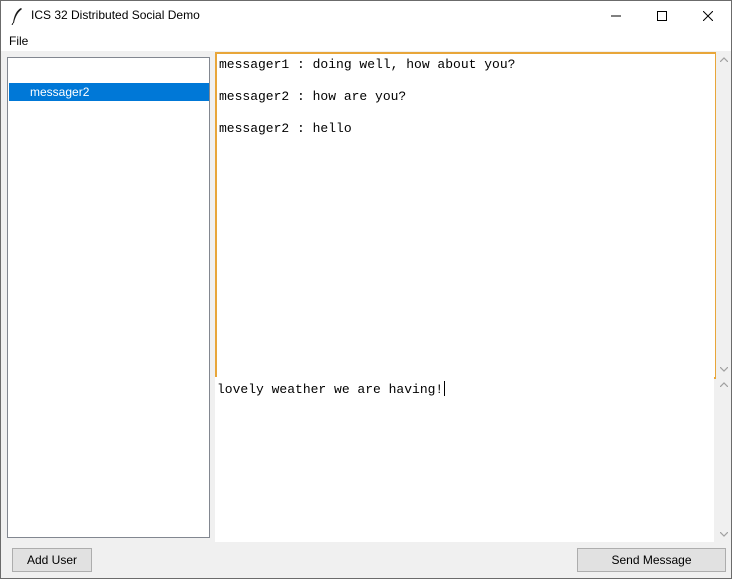  I want to click on close-icon, so click(708, 16).